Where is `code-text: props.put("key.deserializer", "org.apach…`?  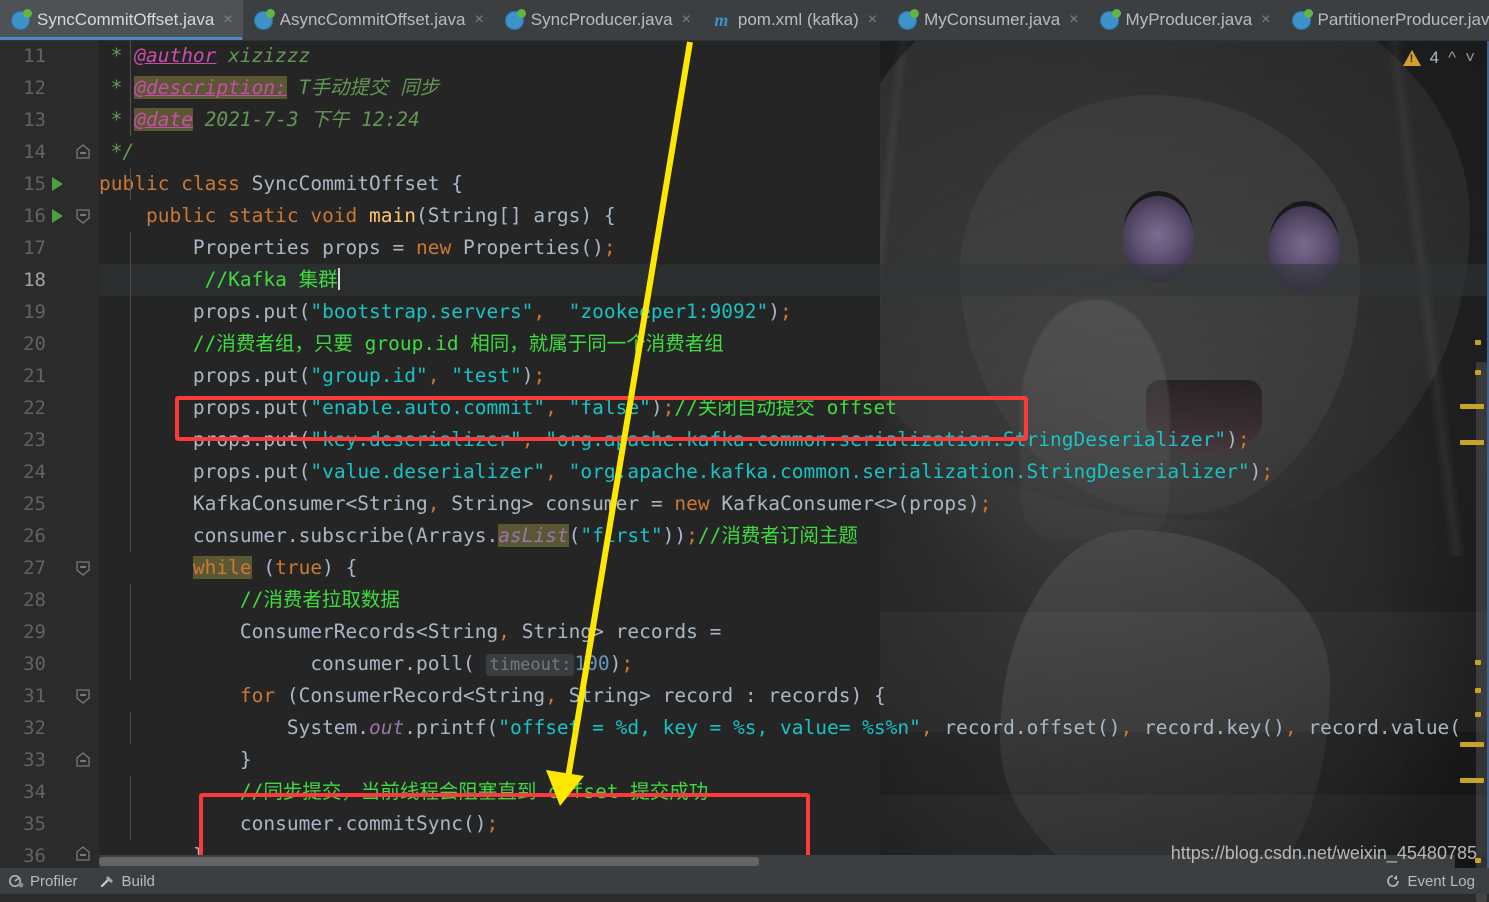 code-text: props.put("key.deserializer", "org.apach… is located at coordinates (674, 439).